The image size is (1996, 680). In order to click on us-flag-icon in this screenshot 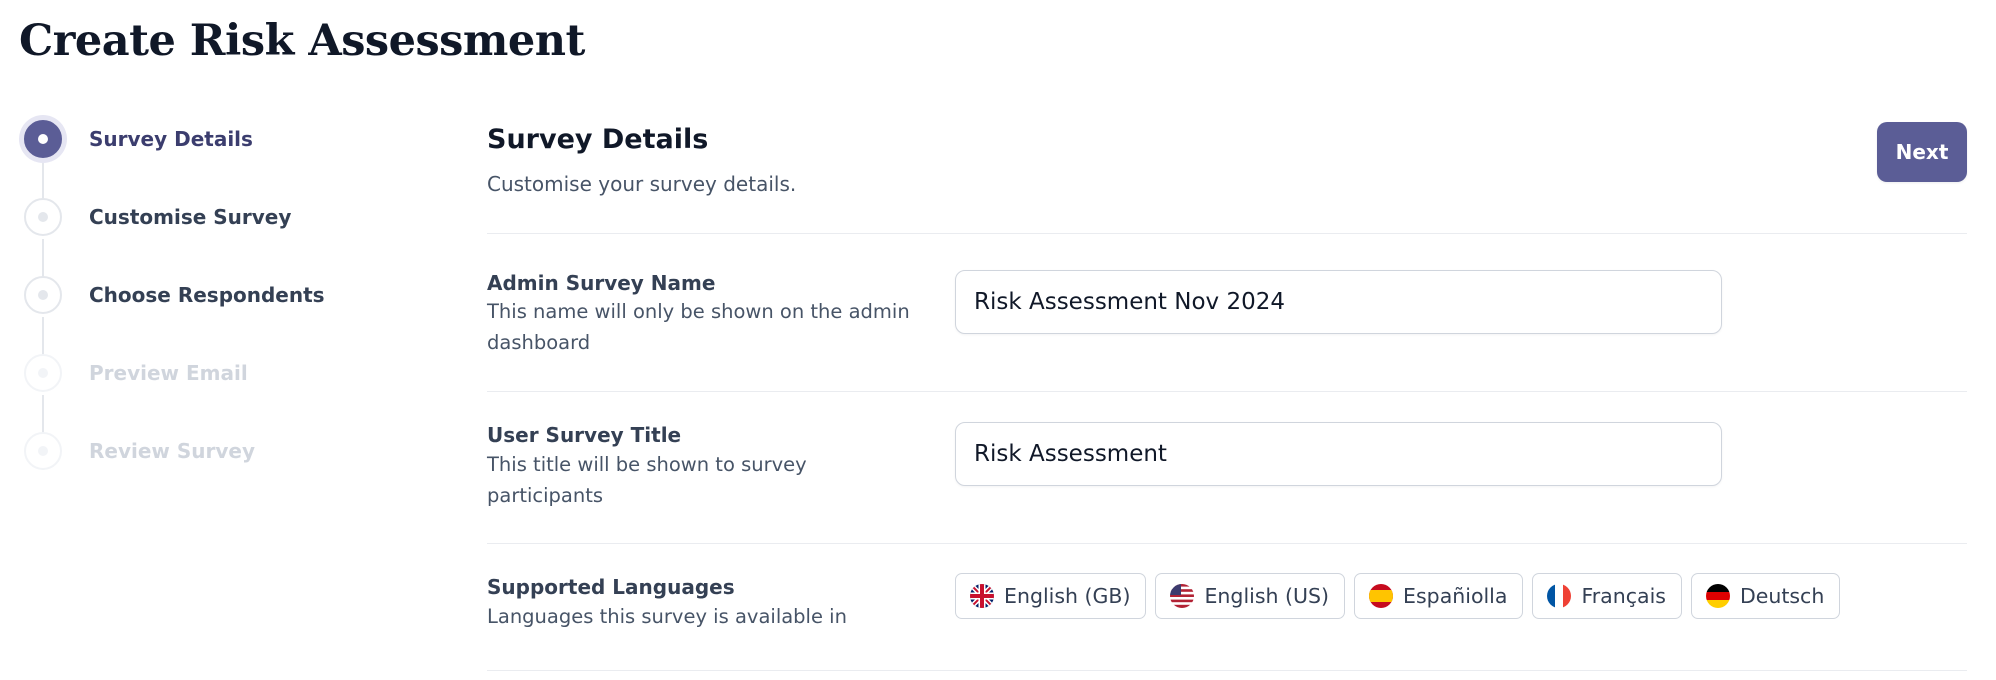, I will do `click(1182, 596)`.